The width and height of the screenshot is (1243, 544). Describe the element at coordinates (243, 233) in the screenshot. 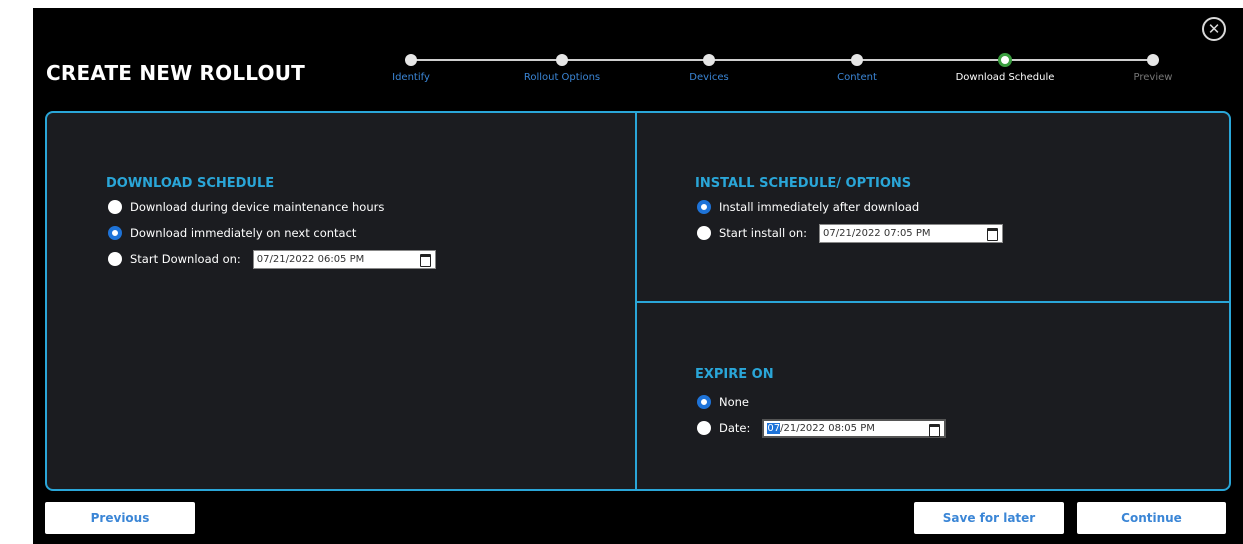

I see `option-label: Download immediately on next contact` at that location.